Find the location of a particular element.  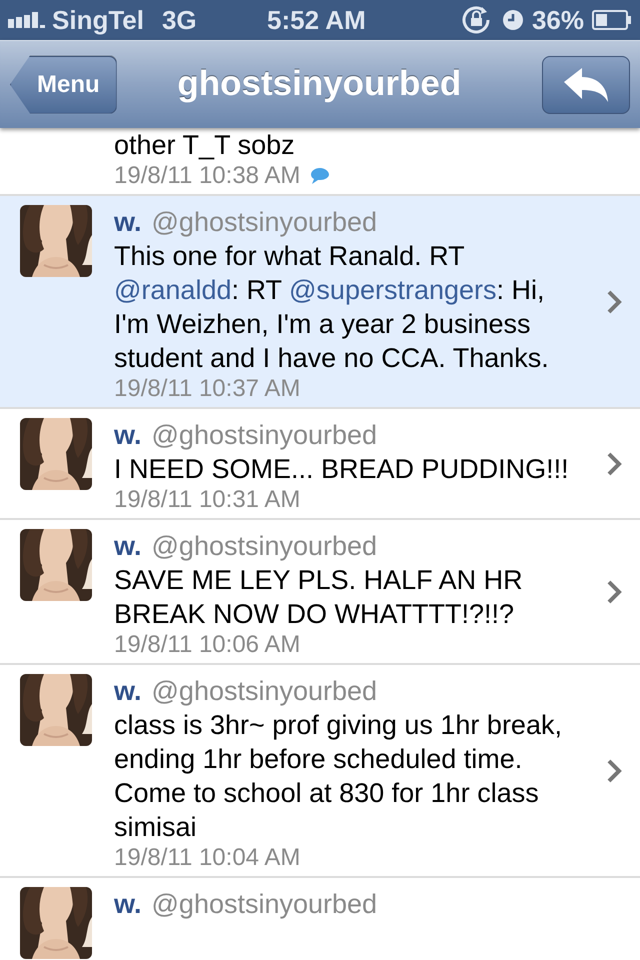

tweet-text: class is 3hr~ prof giving us 1hr break, ending 1hr before scheduled time. Come to school at 830 for 1hr class simisai is located at coordinates (338, 776).